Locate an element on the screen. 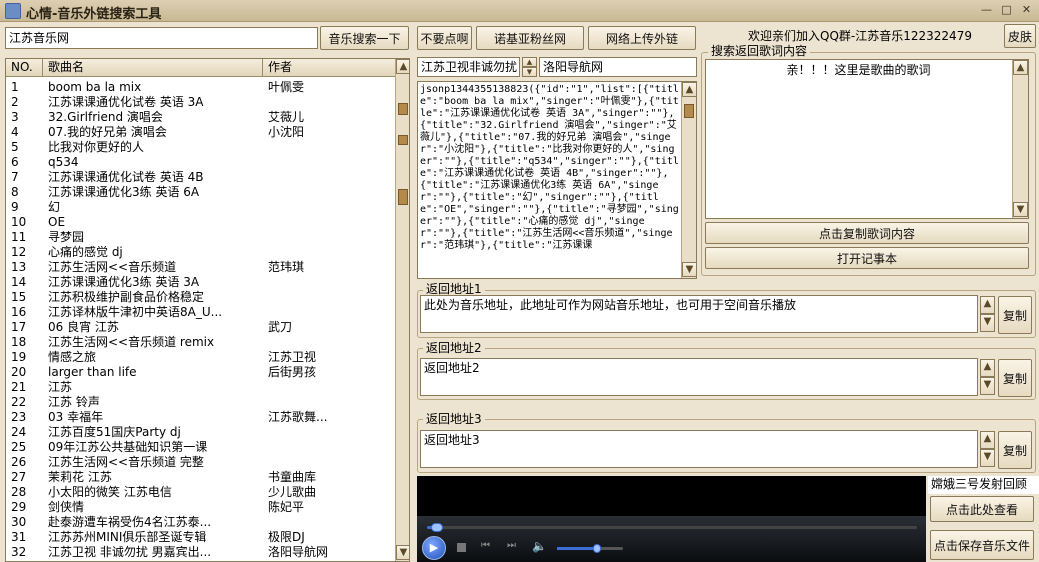 The height and width of the screenshot is (562, 1039). skin-button: 皮肤 is located at coordinates (1020, 36).